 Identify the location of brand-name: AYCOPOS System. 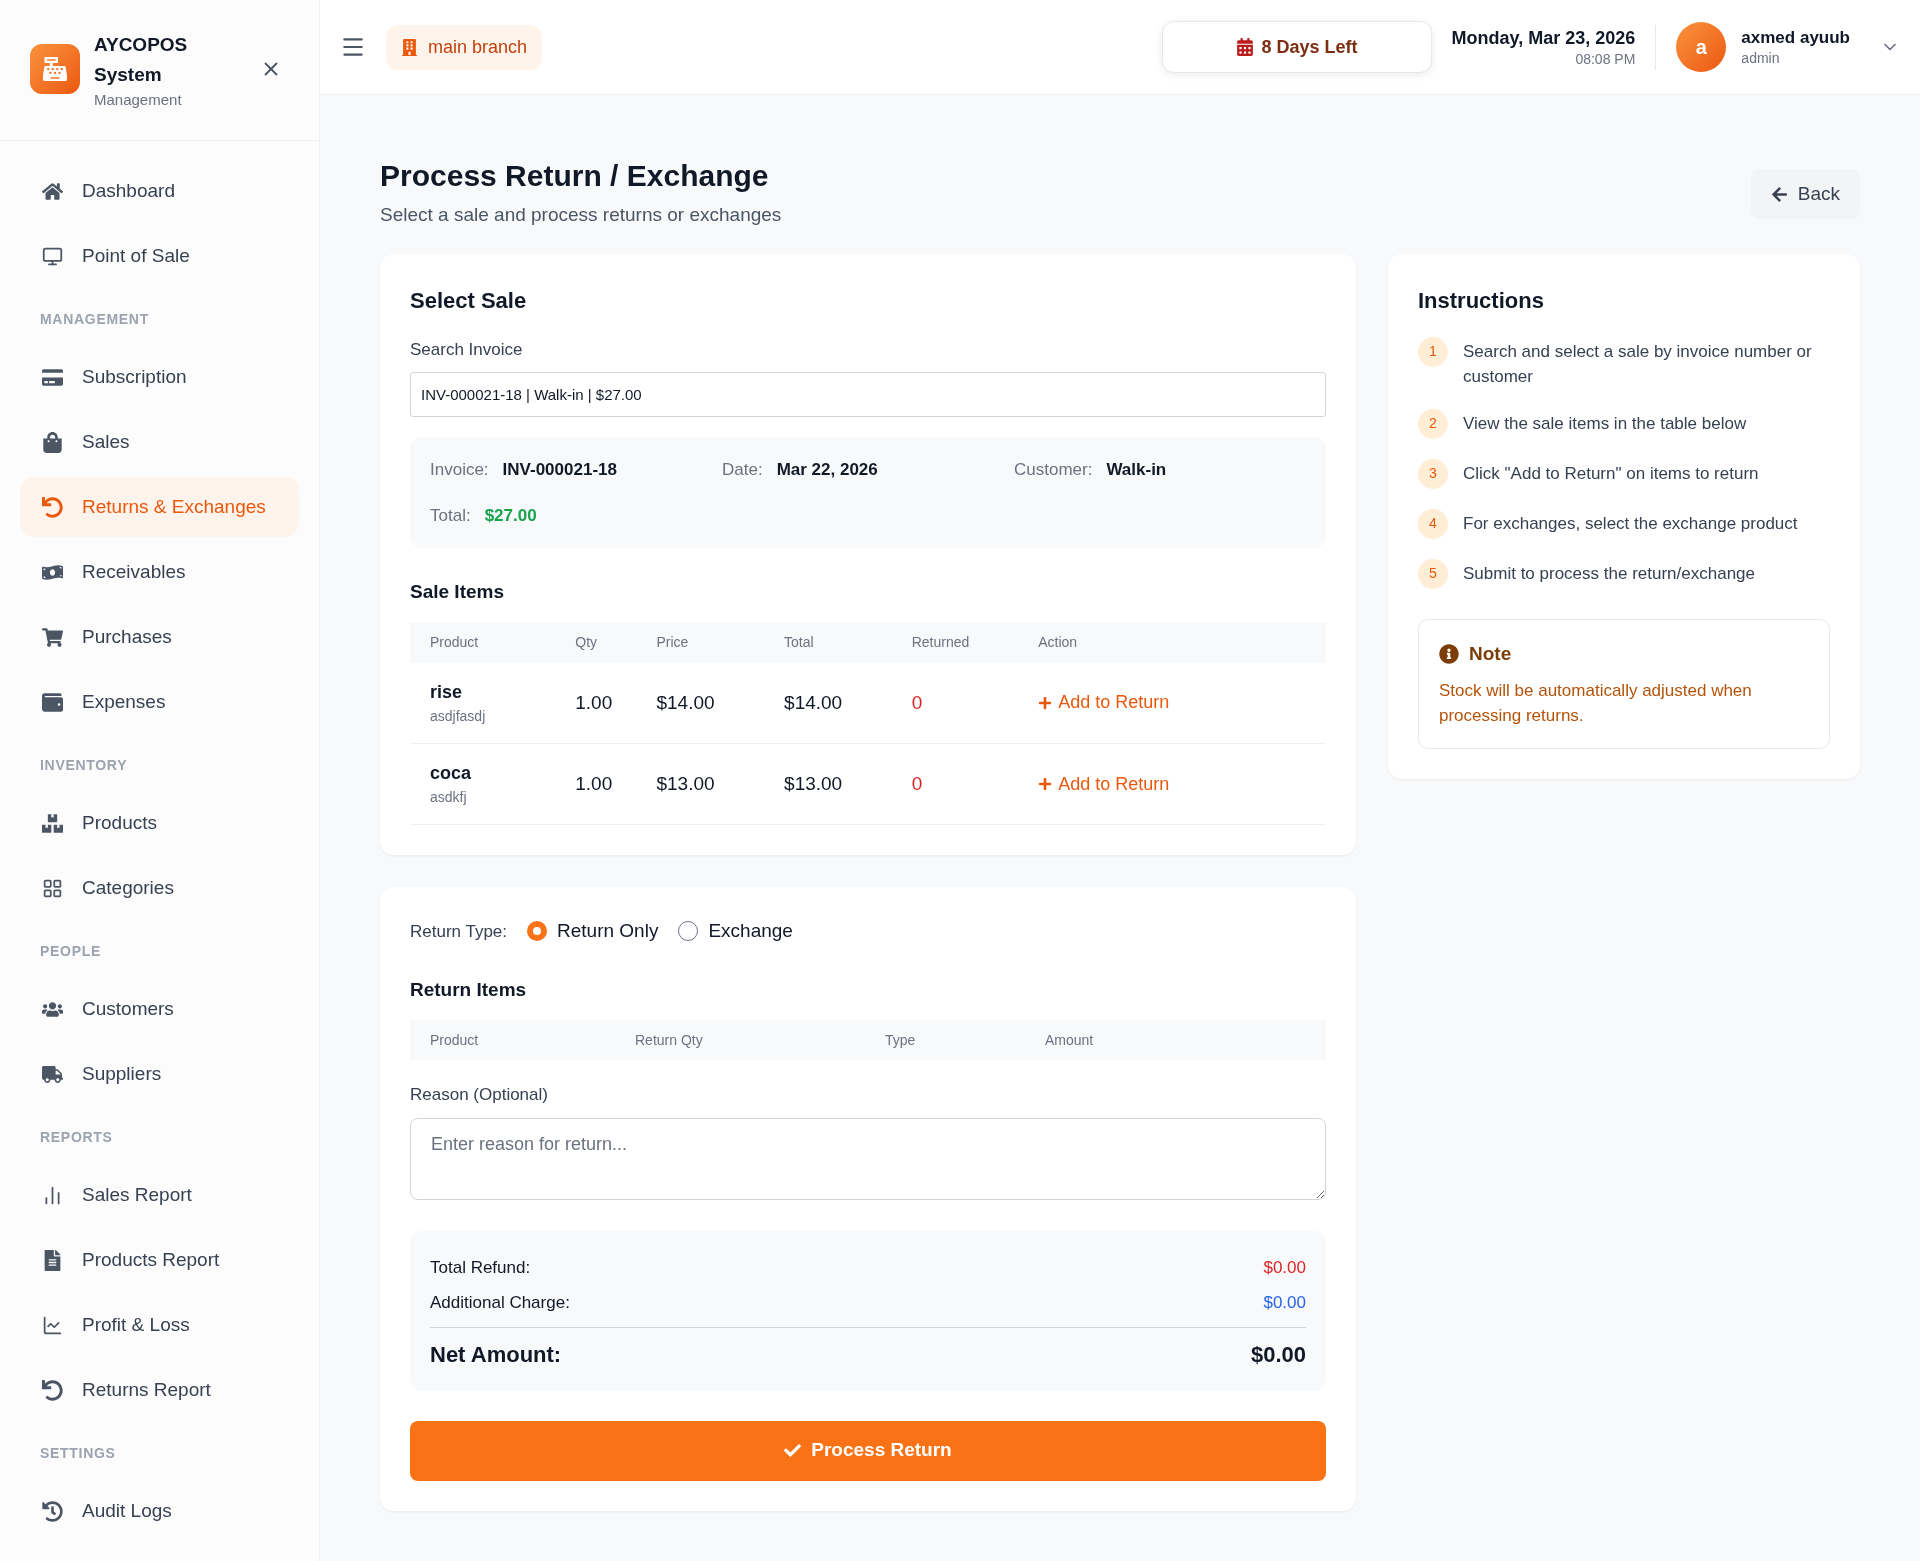
(141, 60).